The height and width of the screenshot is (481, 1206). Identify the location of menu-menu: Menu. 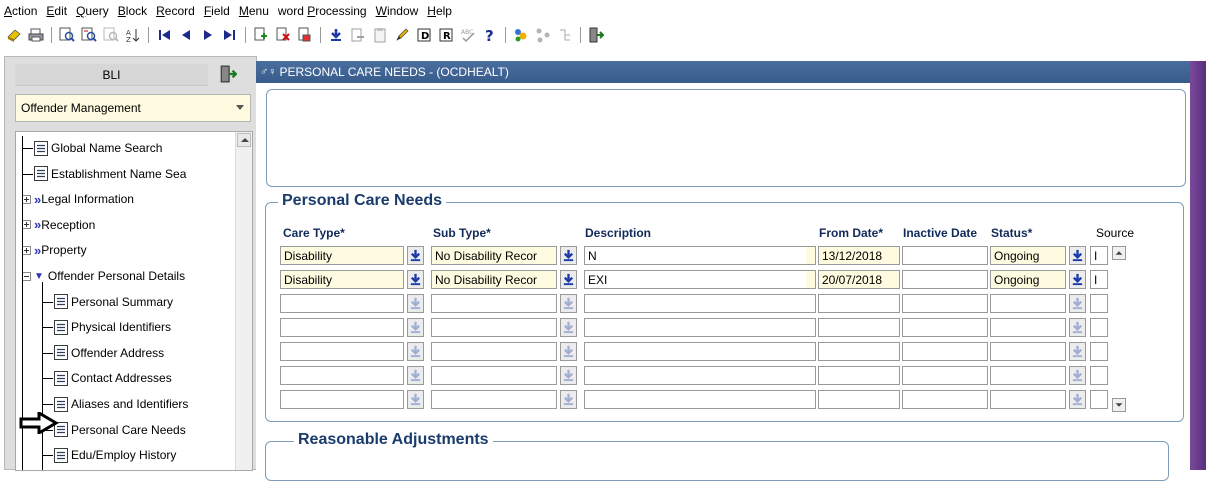
(254, 11).